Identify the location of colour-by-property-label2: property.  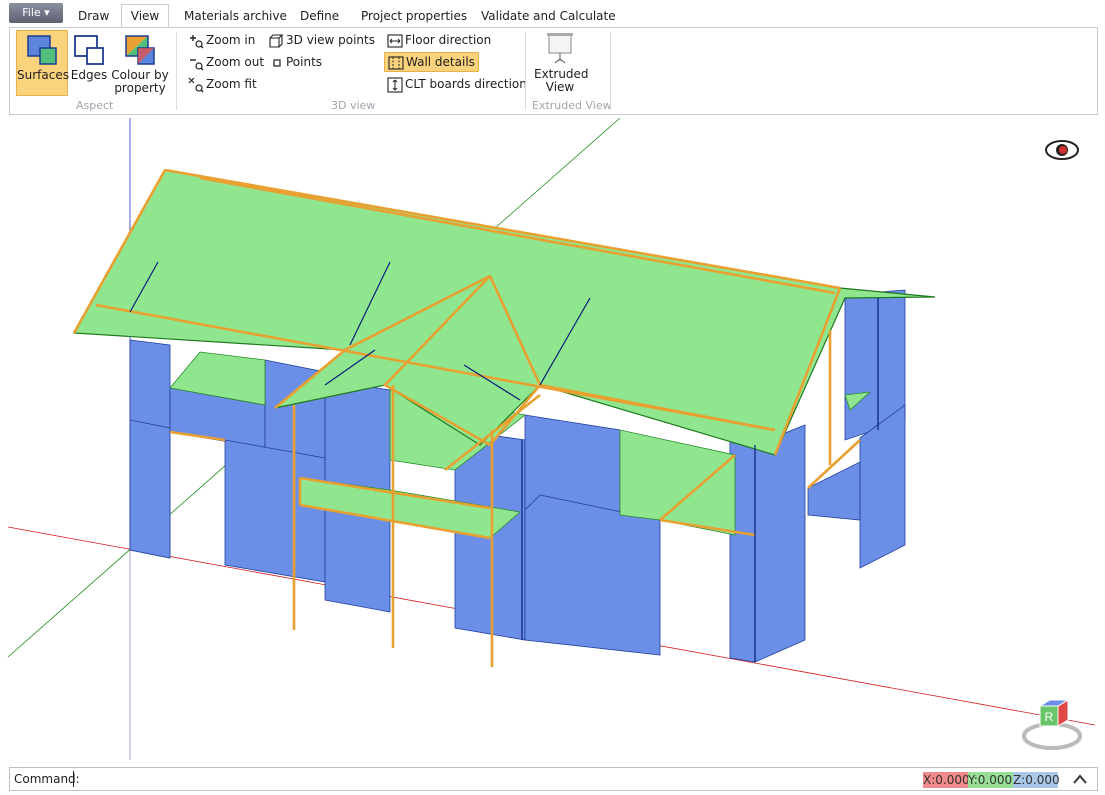
(140, 88).